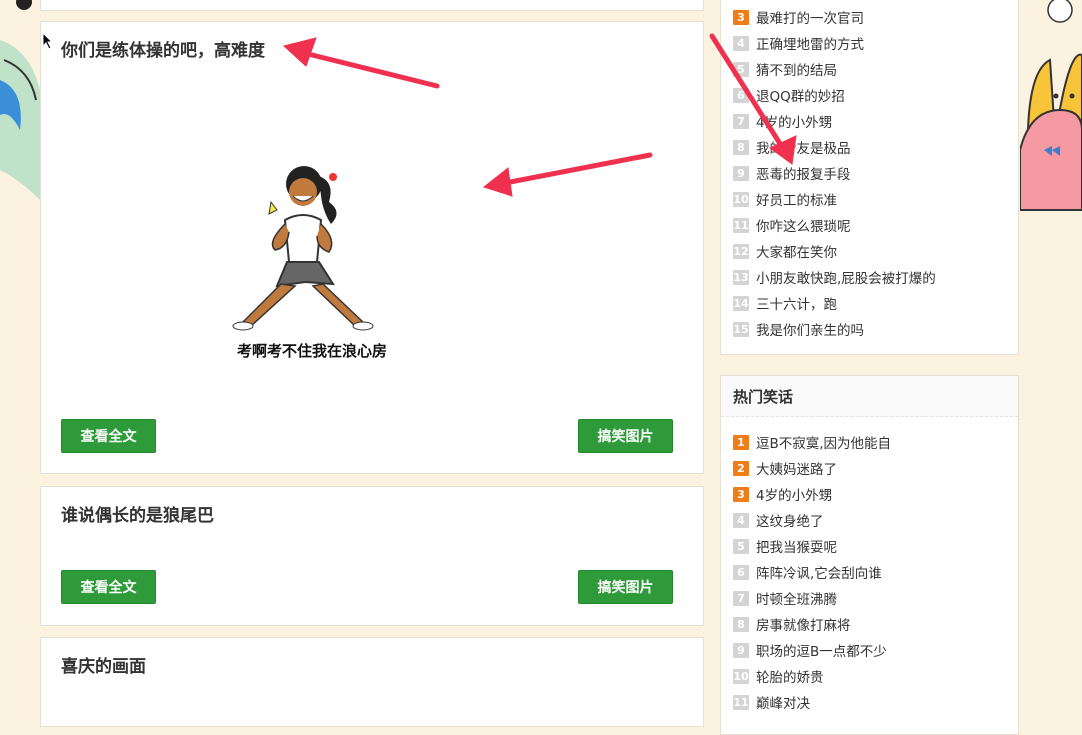  What do you see at coordinates (869, 199) in the screenshot?
I see `list-item: 10 好员工的标准` at bounding box center [869, 199].